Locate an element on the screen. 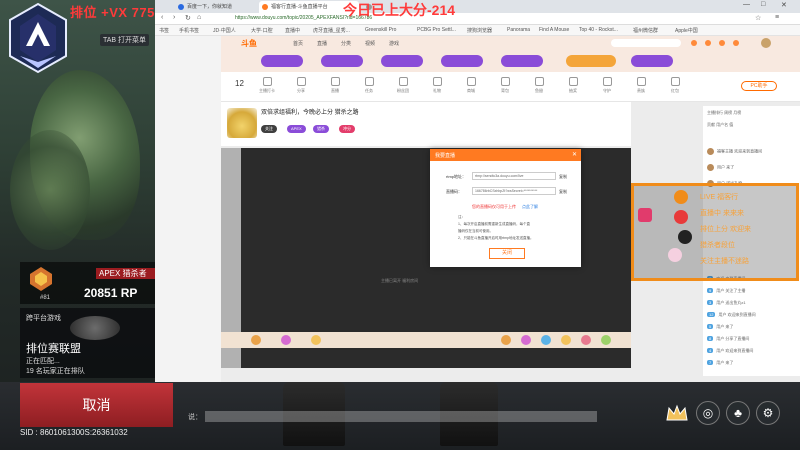  bookmark-item: JD·中国人 is located at coordinates (224, 30).